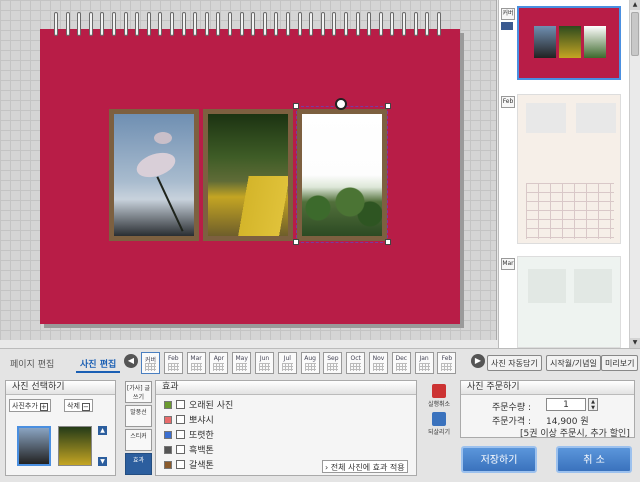  What do you see at coordinates (388, 106) in the screenshot?
I see `resize-handle-tr` at bounding box center [388, 106].